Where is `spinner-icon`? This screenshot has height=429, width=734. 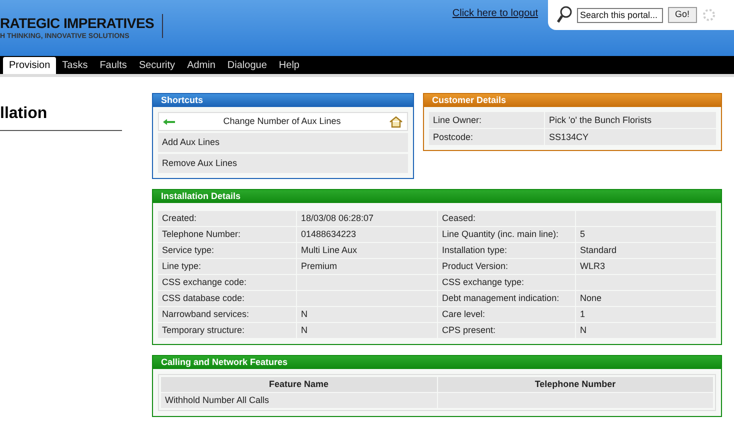
spinner-icon is located at coordinates (709, 15).